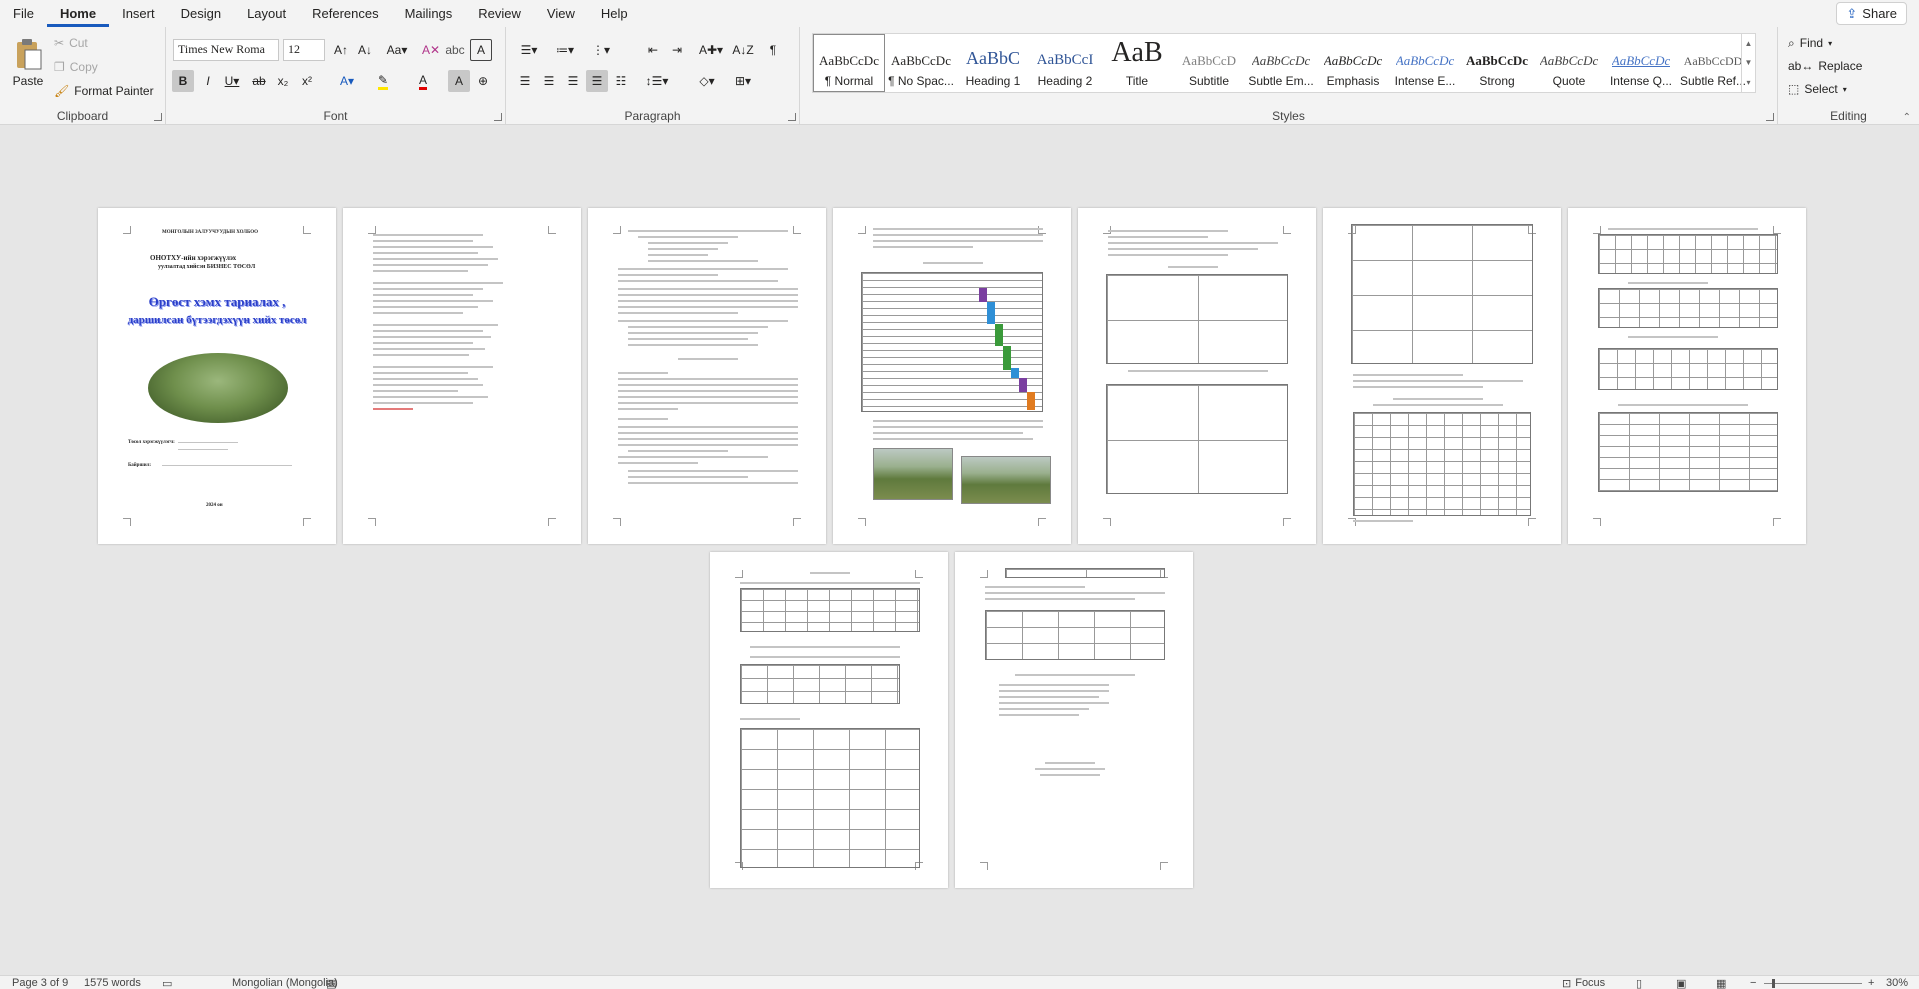 This screenshot has height=989, width=1919. I want to click on zoom-out-button: −, so click(1753, 982).